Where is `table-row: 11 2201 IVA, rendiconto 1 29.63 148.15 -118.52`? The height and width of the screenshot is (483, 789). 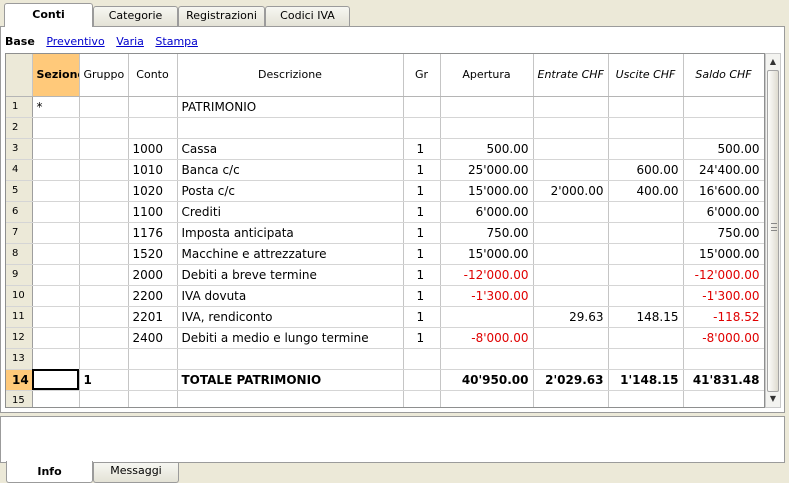 table-row: 11 2201 IVA, rendiconto 1 29.63 148.15 -118.52 is located at coordinates (385, 317).